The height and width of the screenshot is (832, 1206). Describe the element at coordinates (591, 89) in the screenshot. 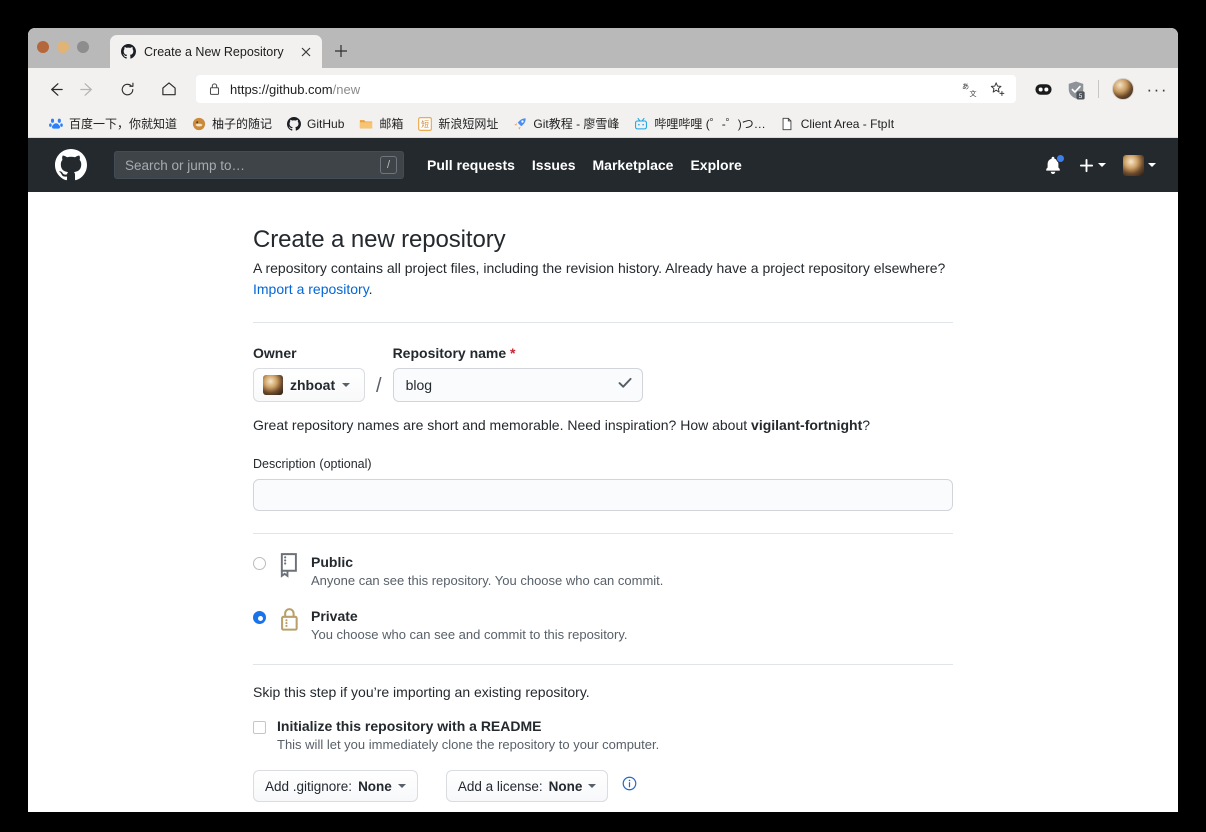

I see `url-text: https://github.com/new` at that location.